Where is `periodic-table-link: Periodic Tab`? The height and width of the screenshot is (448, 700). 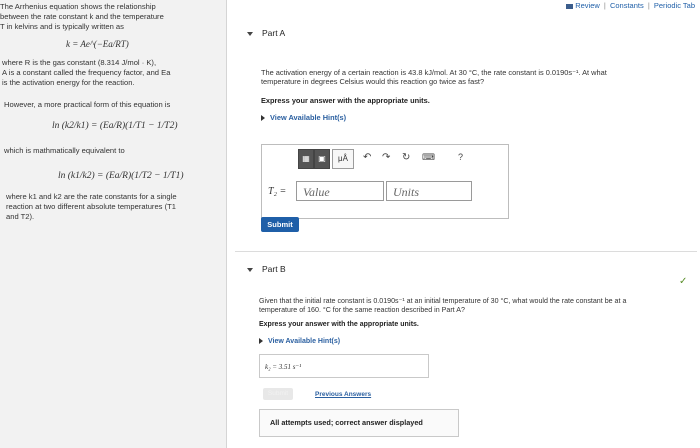 periodic-table-link: Periodic Tab is located at coordinates (674, 5).